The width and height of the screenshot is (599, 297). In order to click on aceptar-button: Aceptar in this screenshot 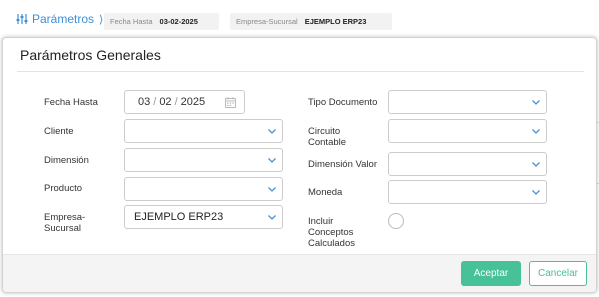, I will do `click(491, 273)`.